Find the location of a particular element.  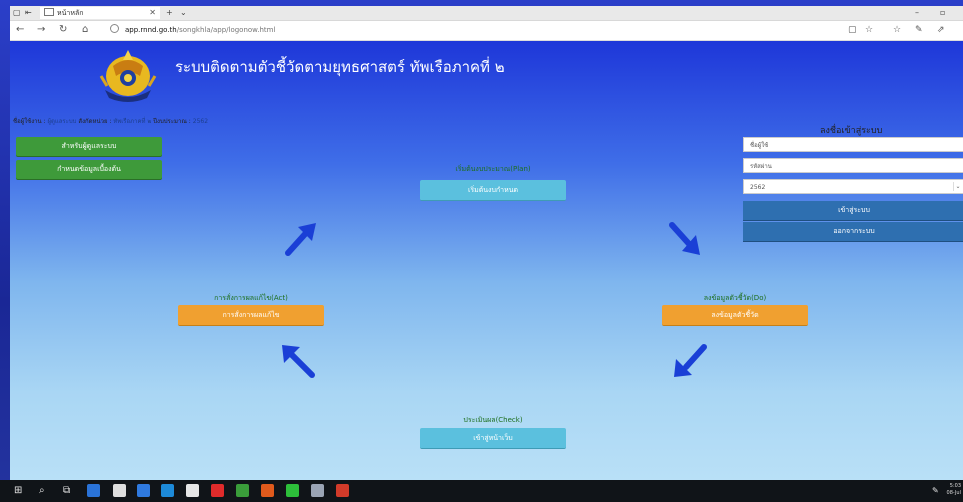

tab-list-icon: ⌄ is located at coordinates (183, 13).